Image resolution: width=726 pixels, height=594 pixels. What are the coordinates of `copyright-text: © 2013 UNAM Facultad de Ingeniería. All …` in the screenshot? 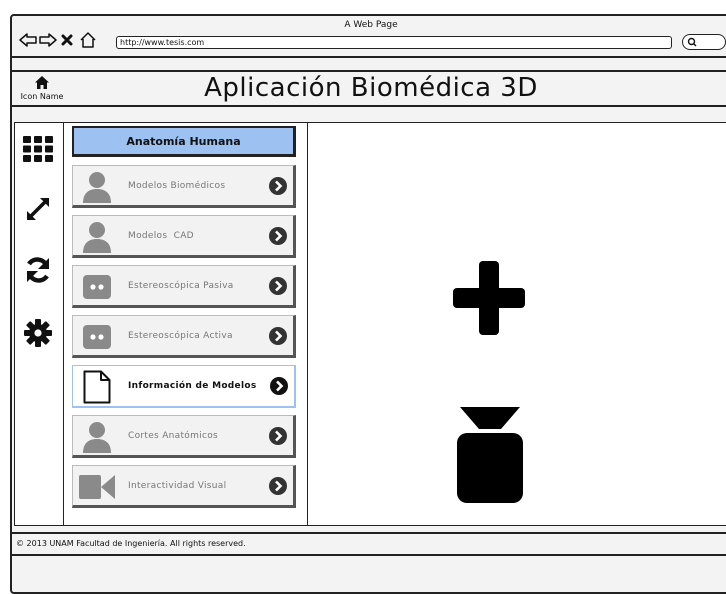 It's located at (131, 543).